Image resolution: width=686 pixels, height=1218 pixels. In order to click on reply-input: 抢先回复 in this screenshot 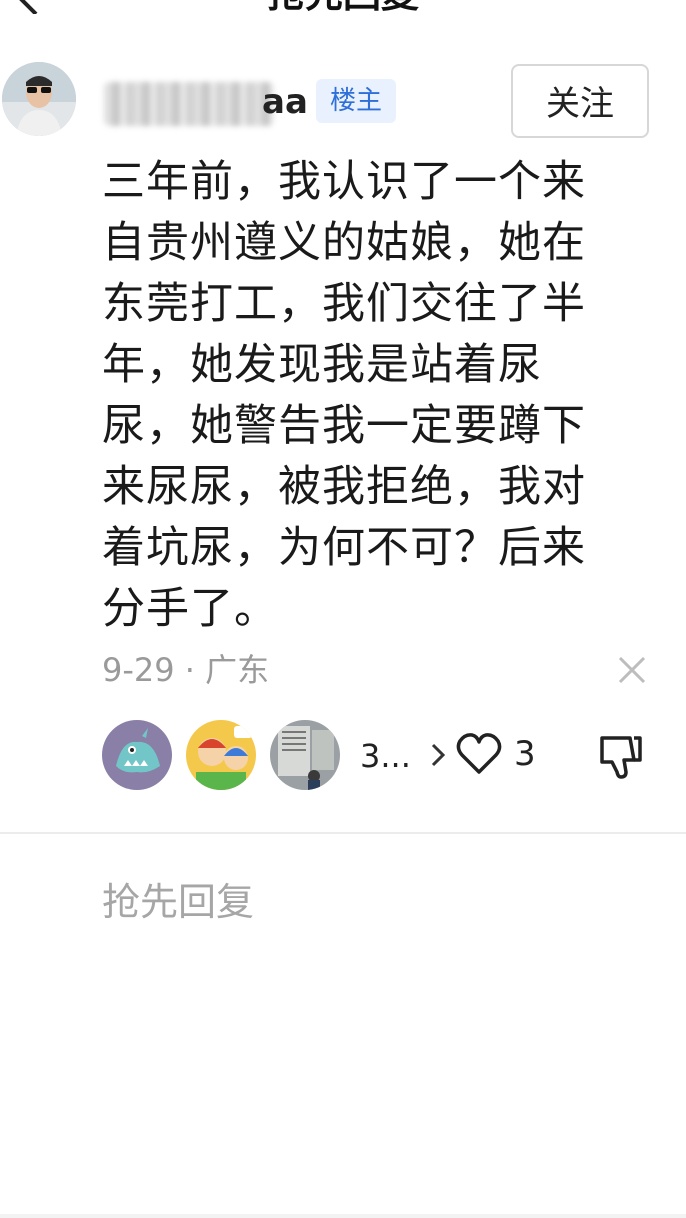, I will do `click(178, 902)`.